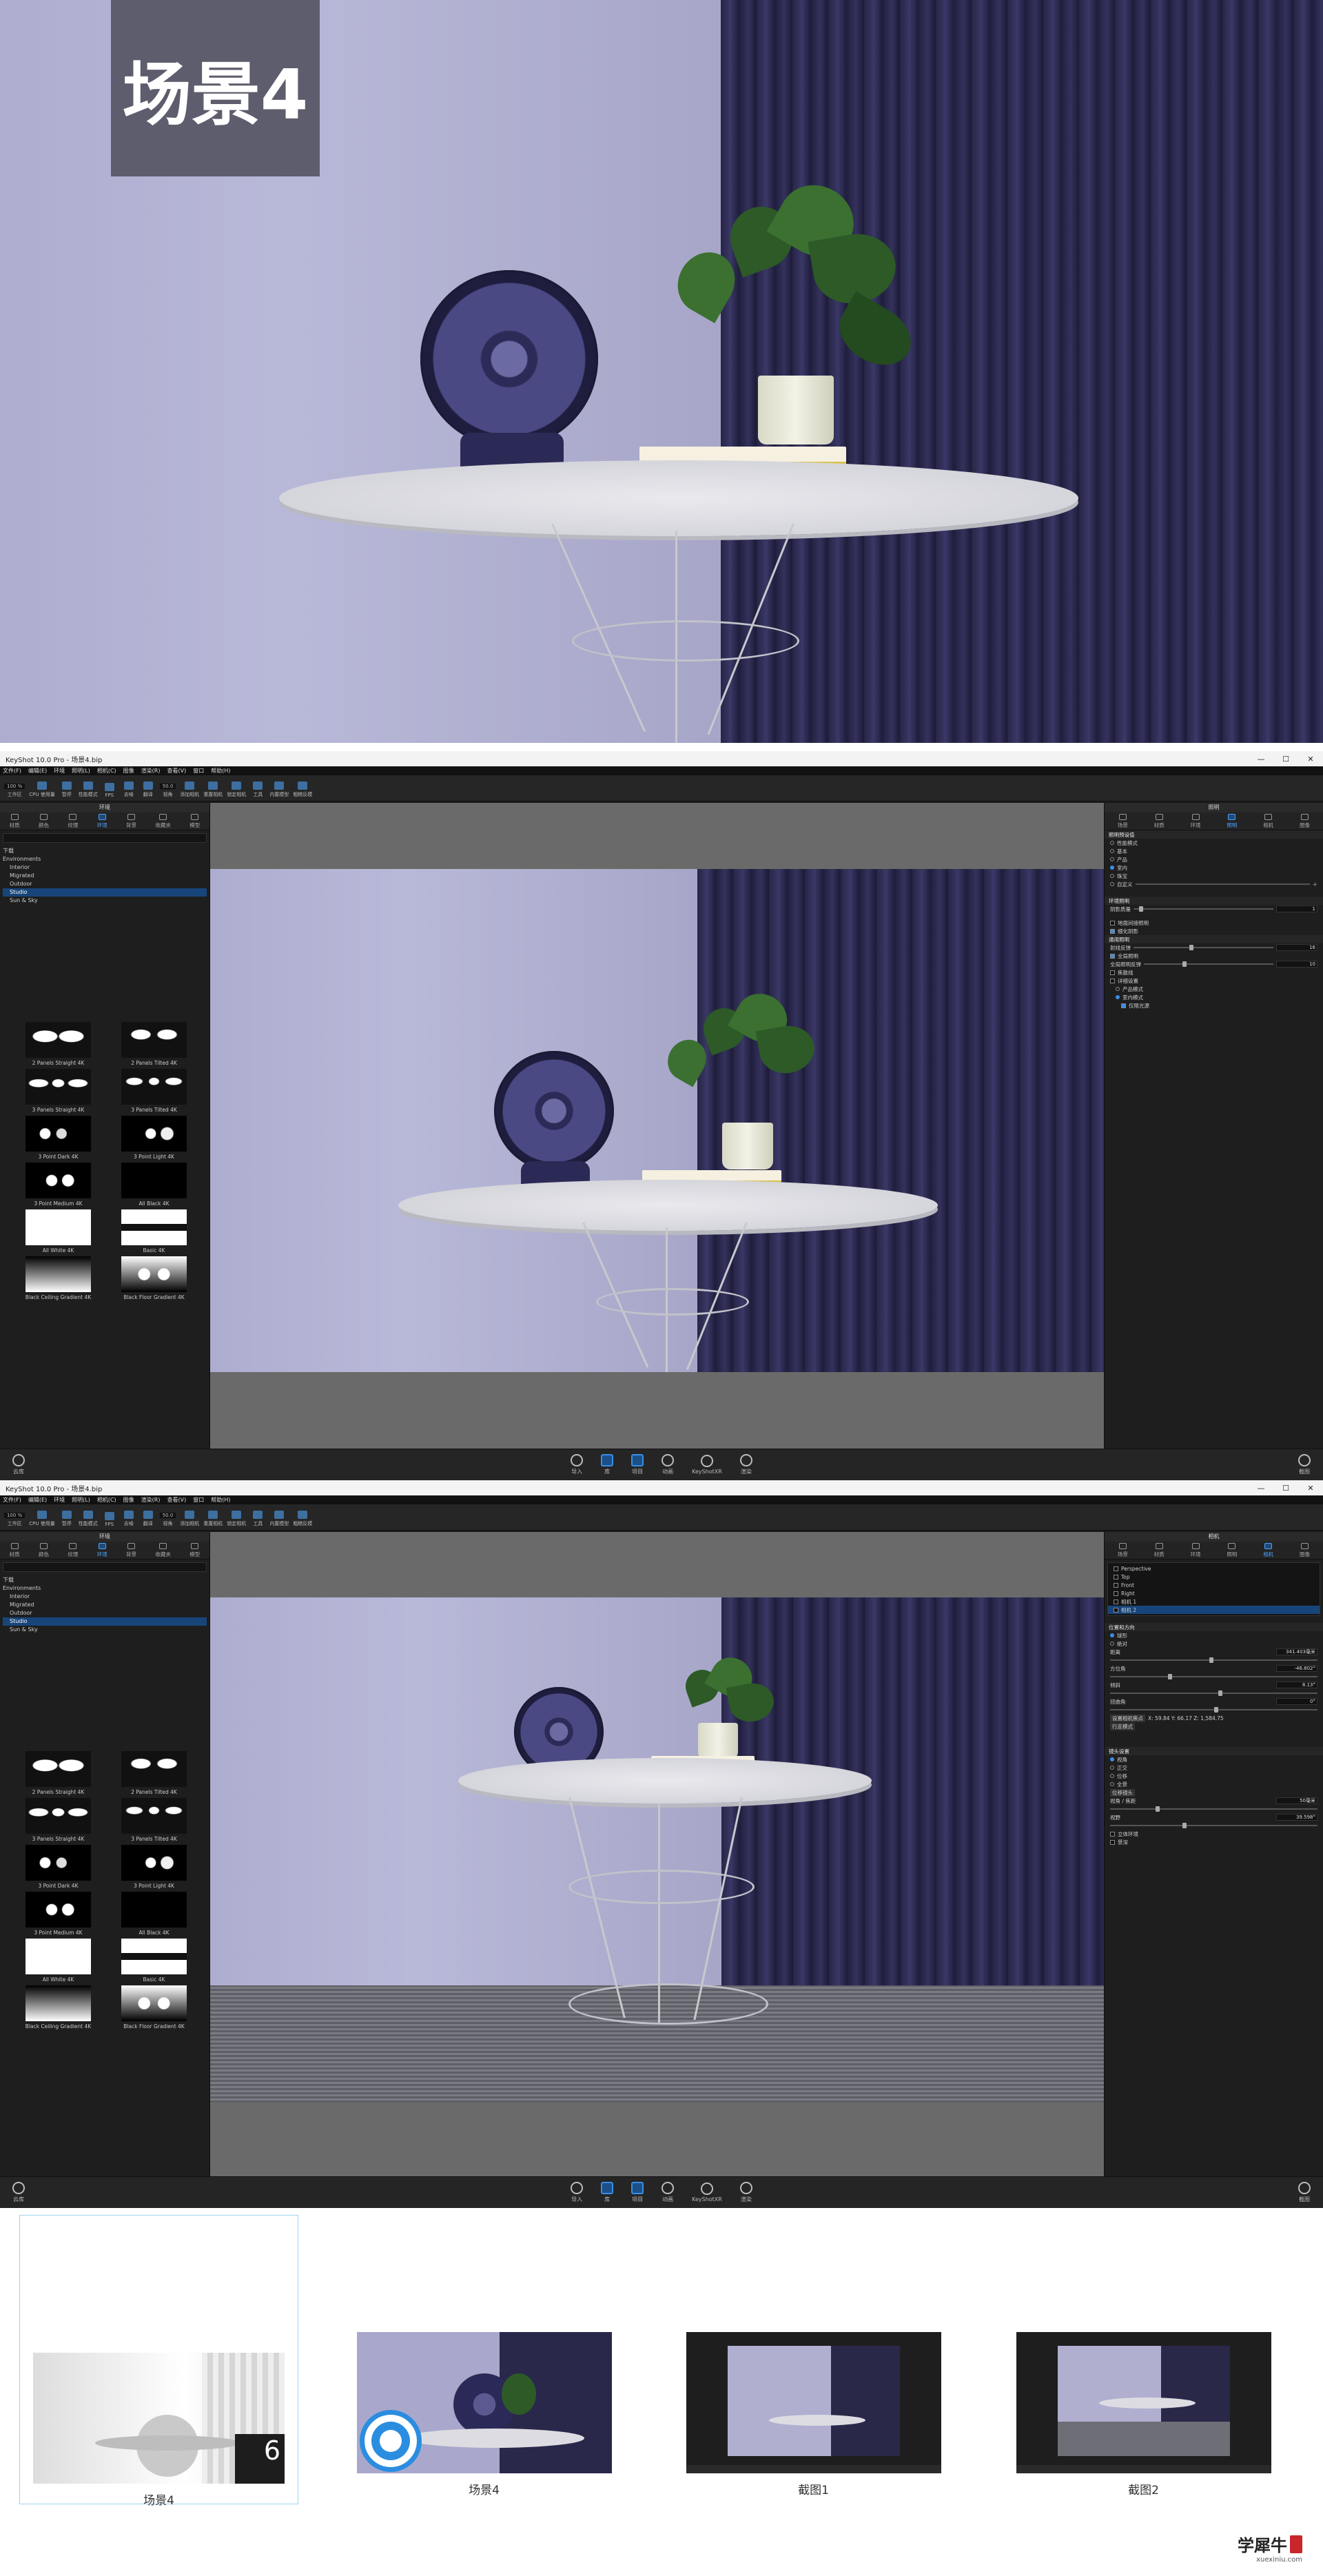  Describe the element at coordinates (1214, 1776) in the screenshot. I see `lens-shift: 位移` at that location.